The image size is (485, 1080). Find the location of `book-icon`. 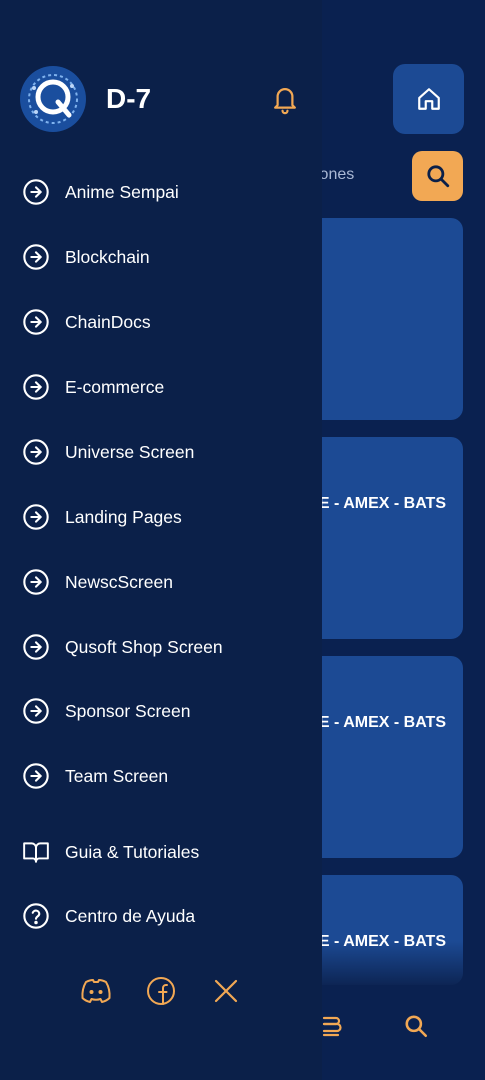

book-icon is located at coordinates (36, 852).